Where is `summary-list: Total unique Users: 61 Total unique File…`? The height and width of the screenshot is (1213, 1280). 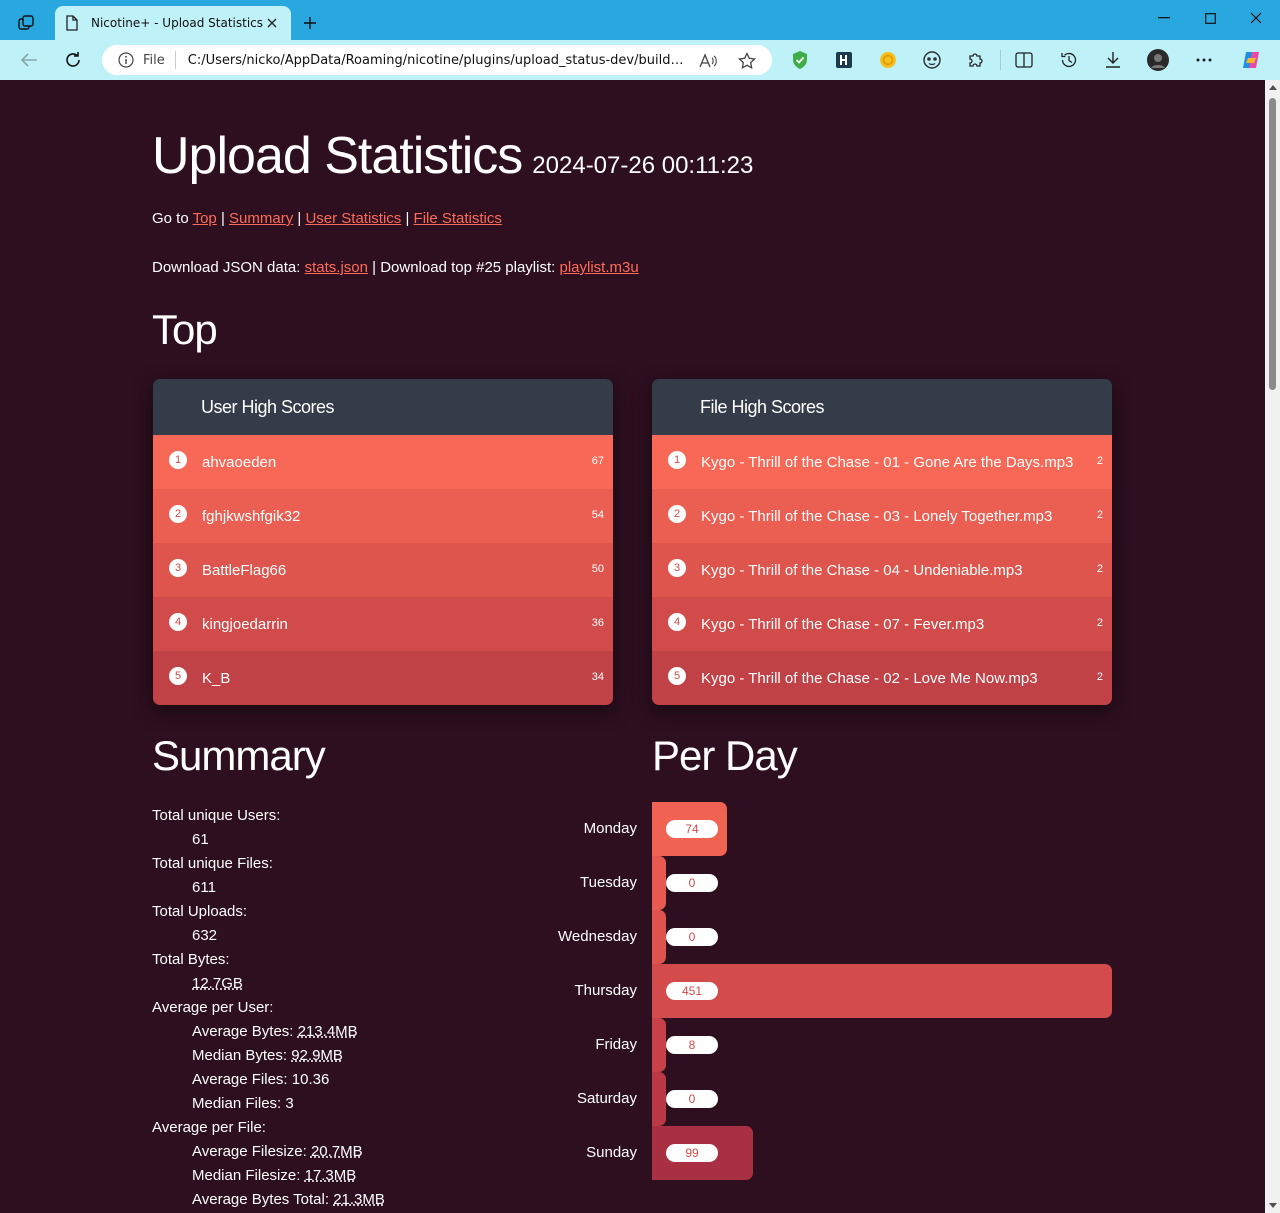
summary-list: Total unique Users: 61 Total unique File… is located at coordinates (317, 1008).